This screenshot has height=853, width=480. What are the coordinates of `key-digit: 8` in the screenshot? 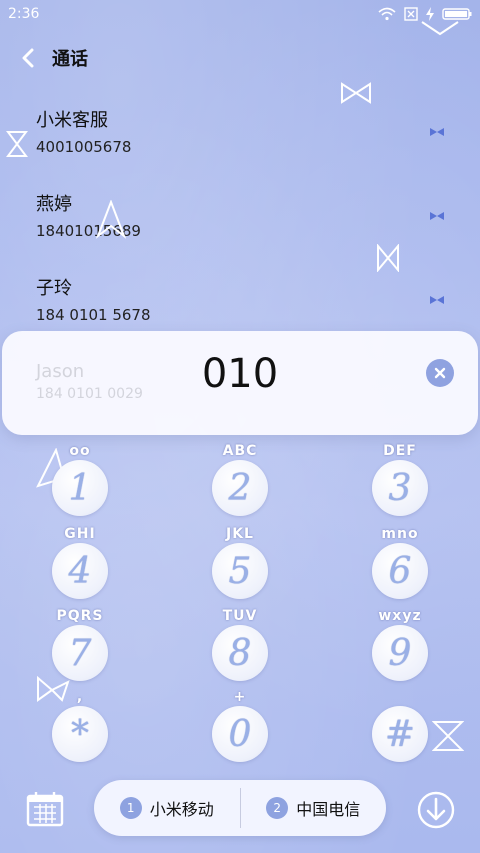 It's located at (240, 653).